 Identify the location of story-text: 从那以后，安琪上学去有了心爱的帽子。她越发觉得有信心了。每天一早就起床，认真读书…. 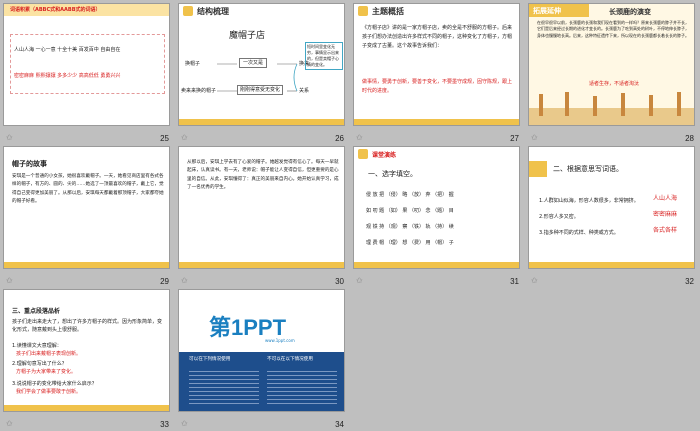
(263, 175).